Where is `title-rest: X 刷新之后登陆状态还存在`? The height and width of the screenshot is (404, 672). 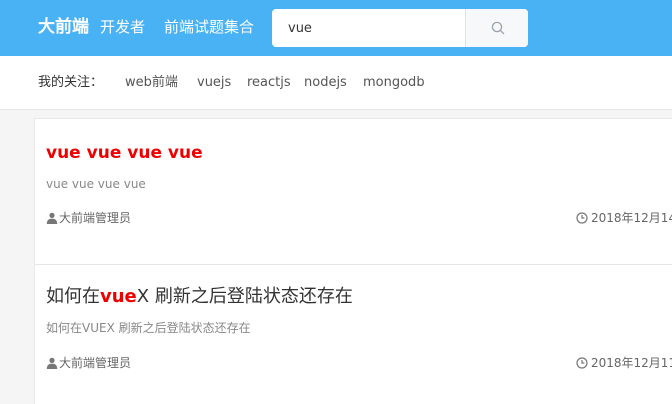 title-rest: X 刷新之后登陆状态还存在 is located at coordinates (244, 296).